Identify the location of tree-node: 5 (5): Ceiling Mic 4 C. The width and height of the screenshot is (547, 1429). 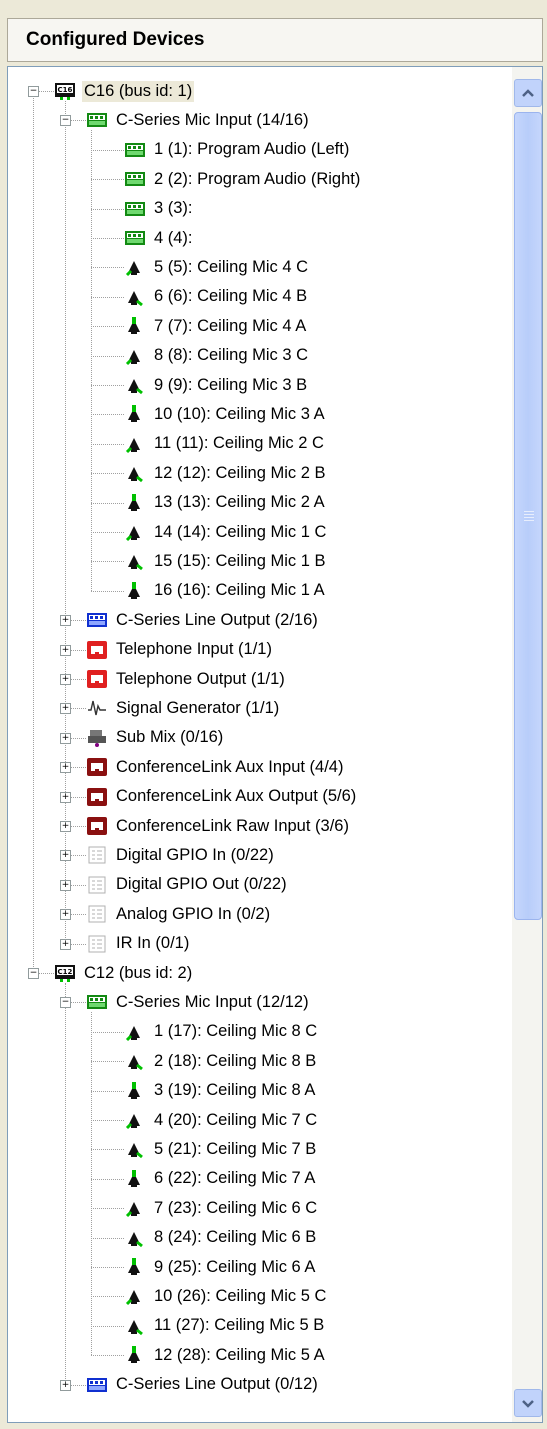
(217, 267).